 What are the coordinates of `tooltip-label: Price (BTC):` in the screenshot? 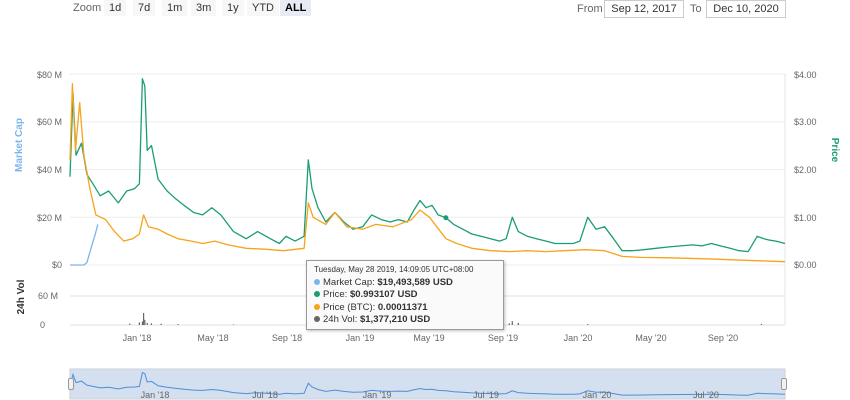 It's located at (349, 307).